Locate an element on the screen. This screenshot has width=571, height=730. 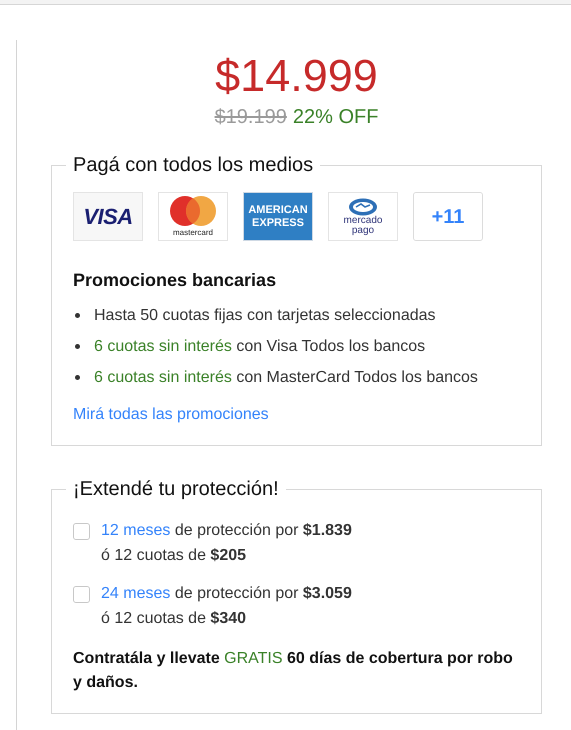
more-methods-button: +11 is located at coordinates (448, 216).